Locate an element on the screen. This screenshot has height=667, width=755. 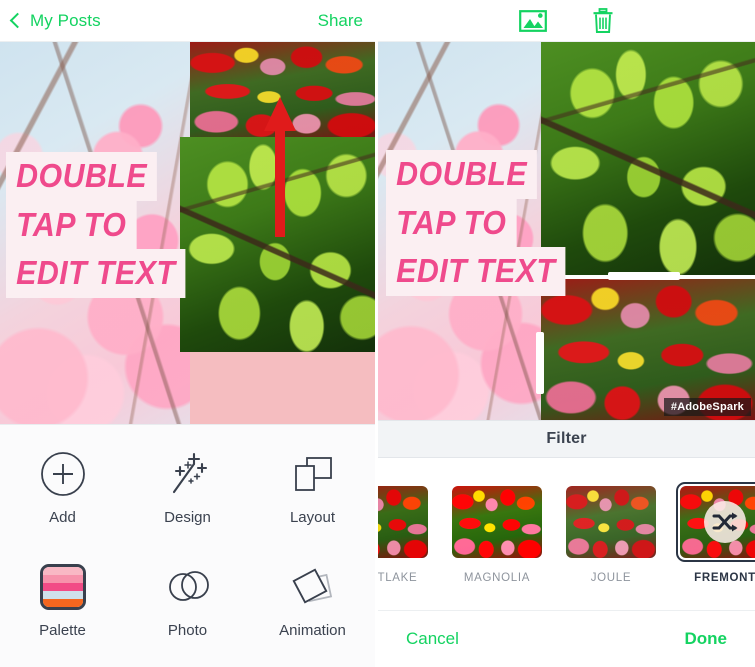
tool-palette: Palette is located at coordinates (62, 601).